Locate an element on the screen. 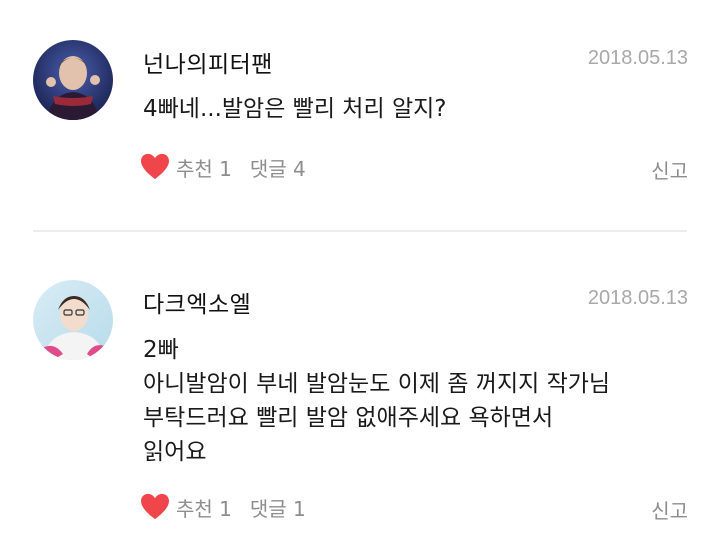 The image size is (720, 540). comment-author: 다크엑소엘 is located at coordinates (197, 302).